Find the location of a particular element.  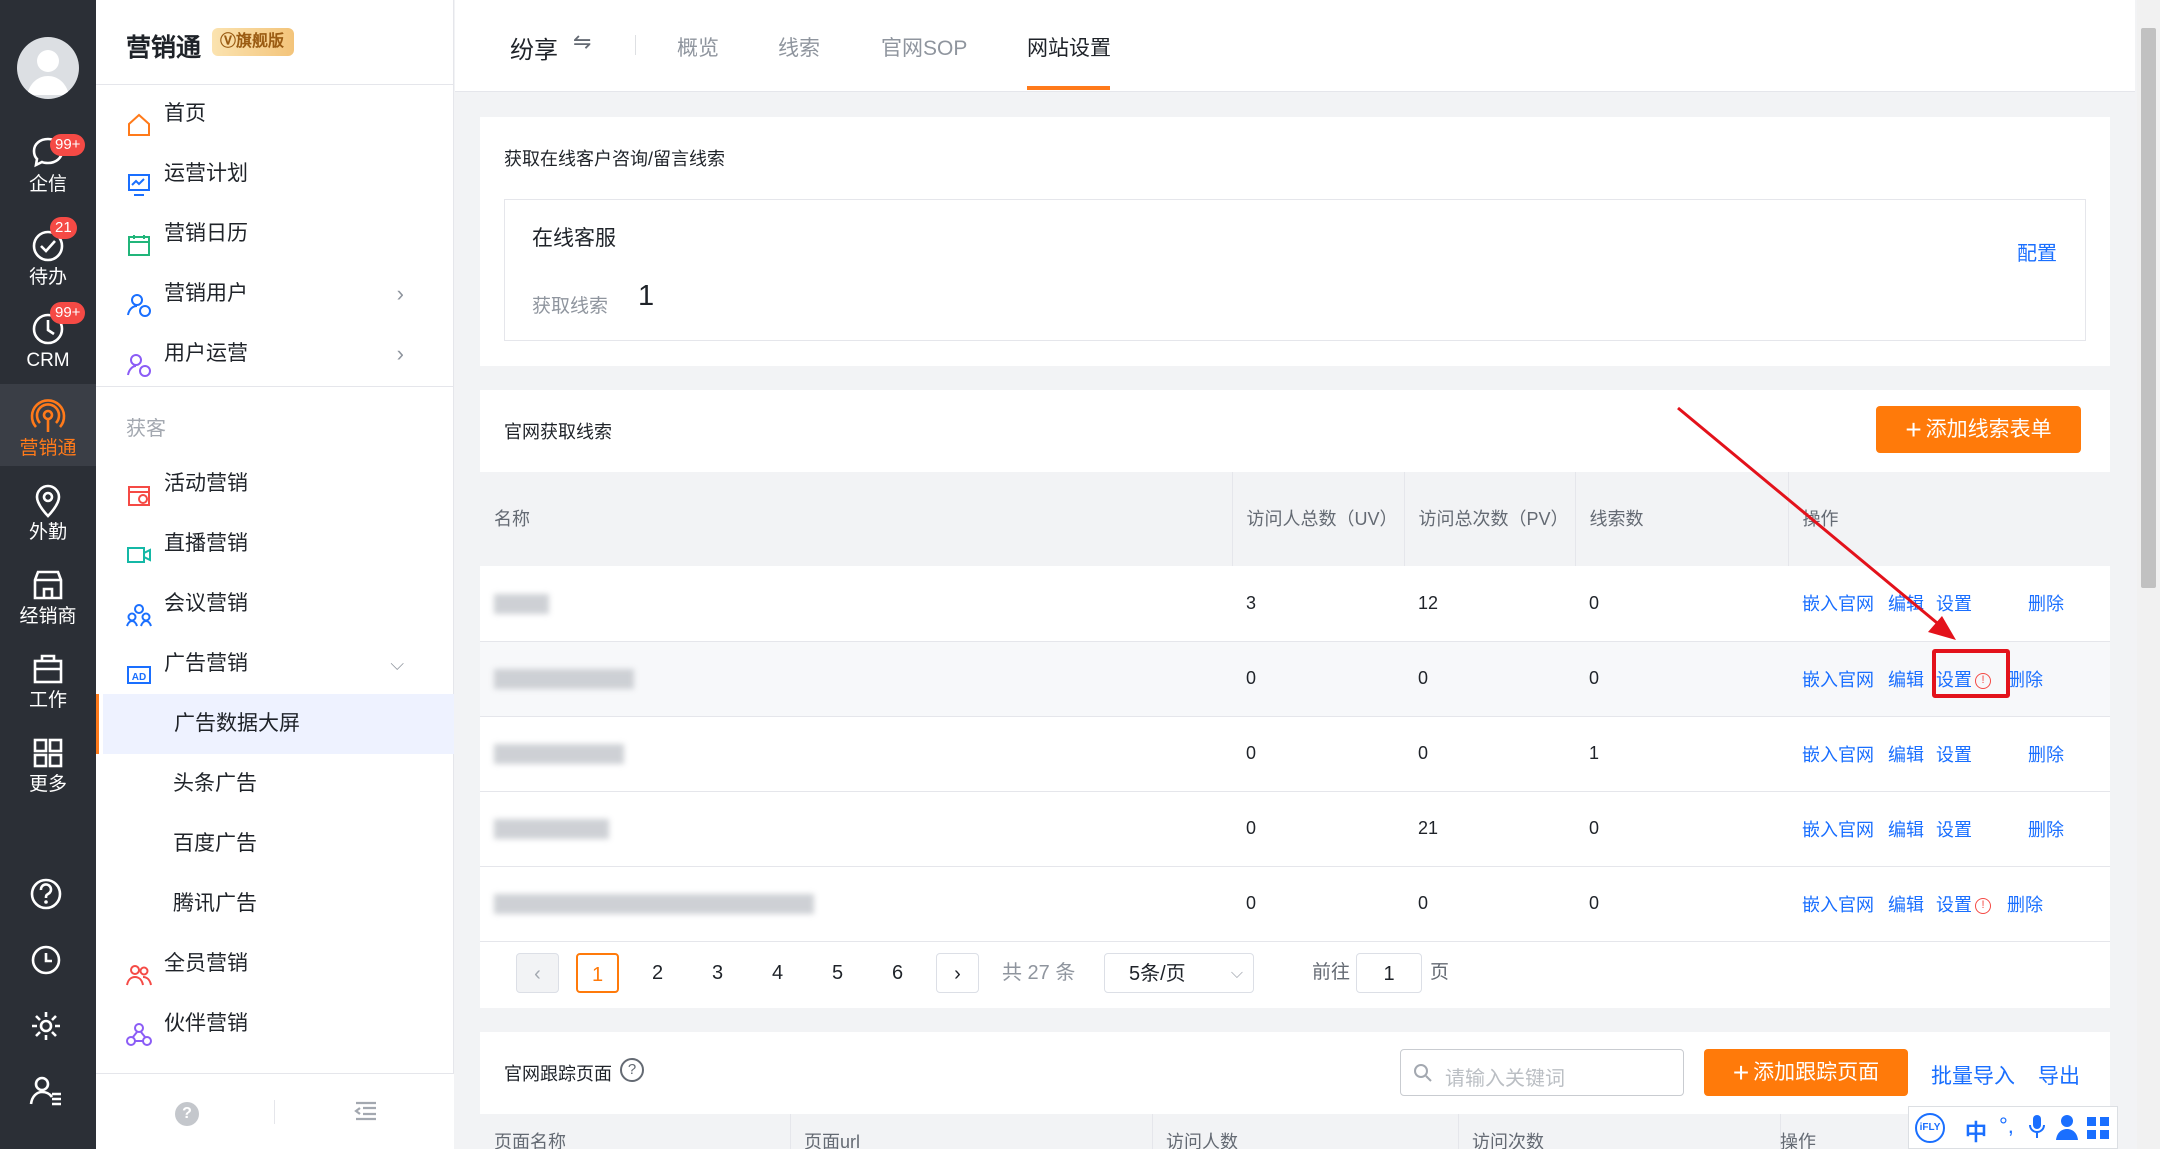

nav-toutiao-ad: 头条广告 is located at coordinates (275, 784).